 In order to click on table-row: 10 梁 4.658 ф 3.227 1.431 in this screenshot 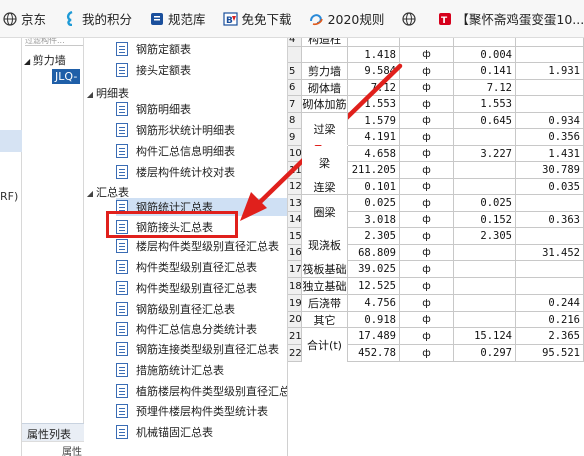, I will do `click(436, 162)`.